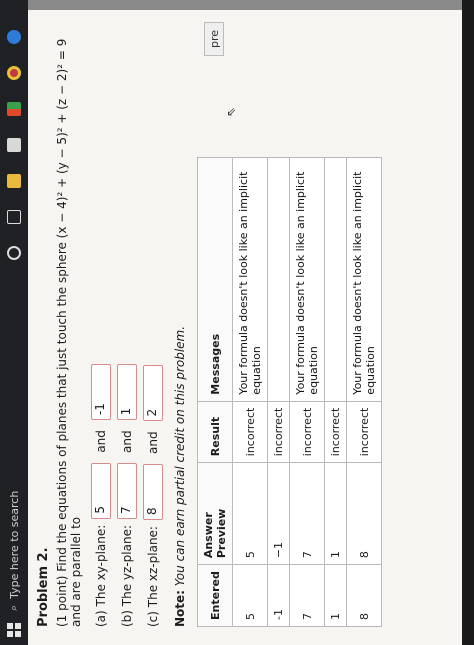 The height and width of the screenshot is (645, 474). What do you see at coordinates (13, 607) in the screenshot?
I see `search-icon: ⌕` at bounding box center [13, 607].